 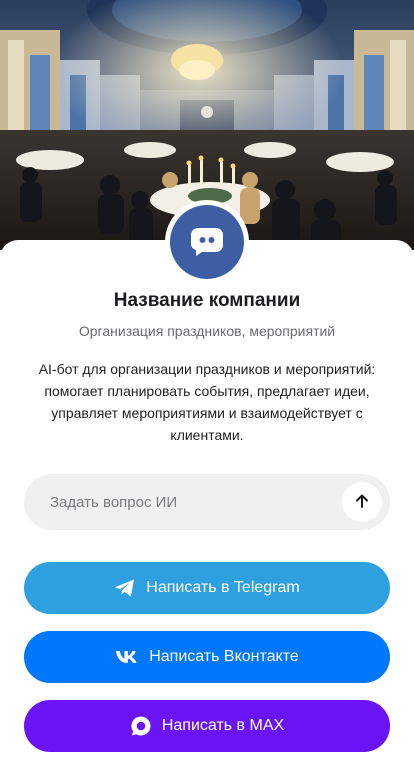 I want to click on company-category: Организация праздников, мероприятий, so click(x=207, y=331).